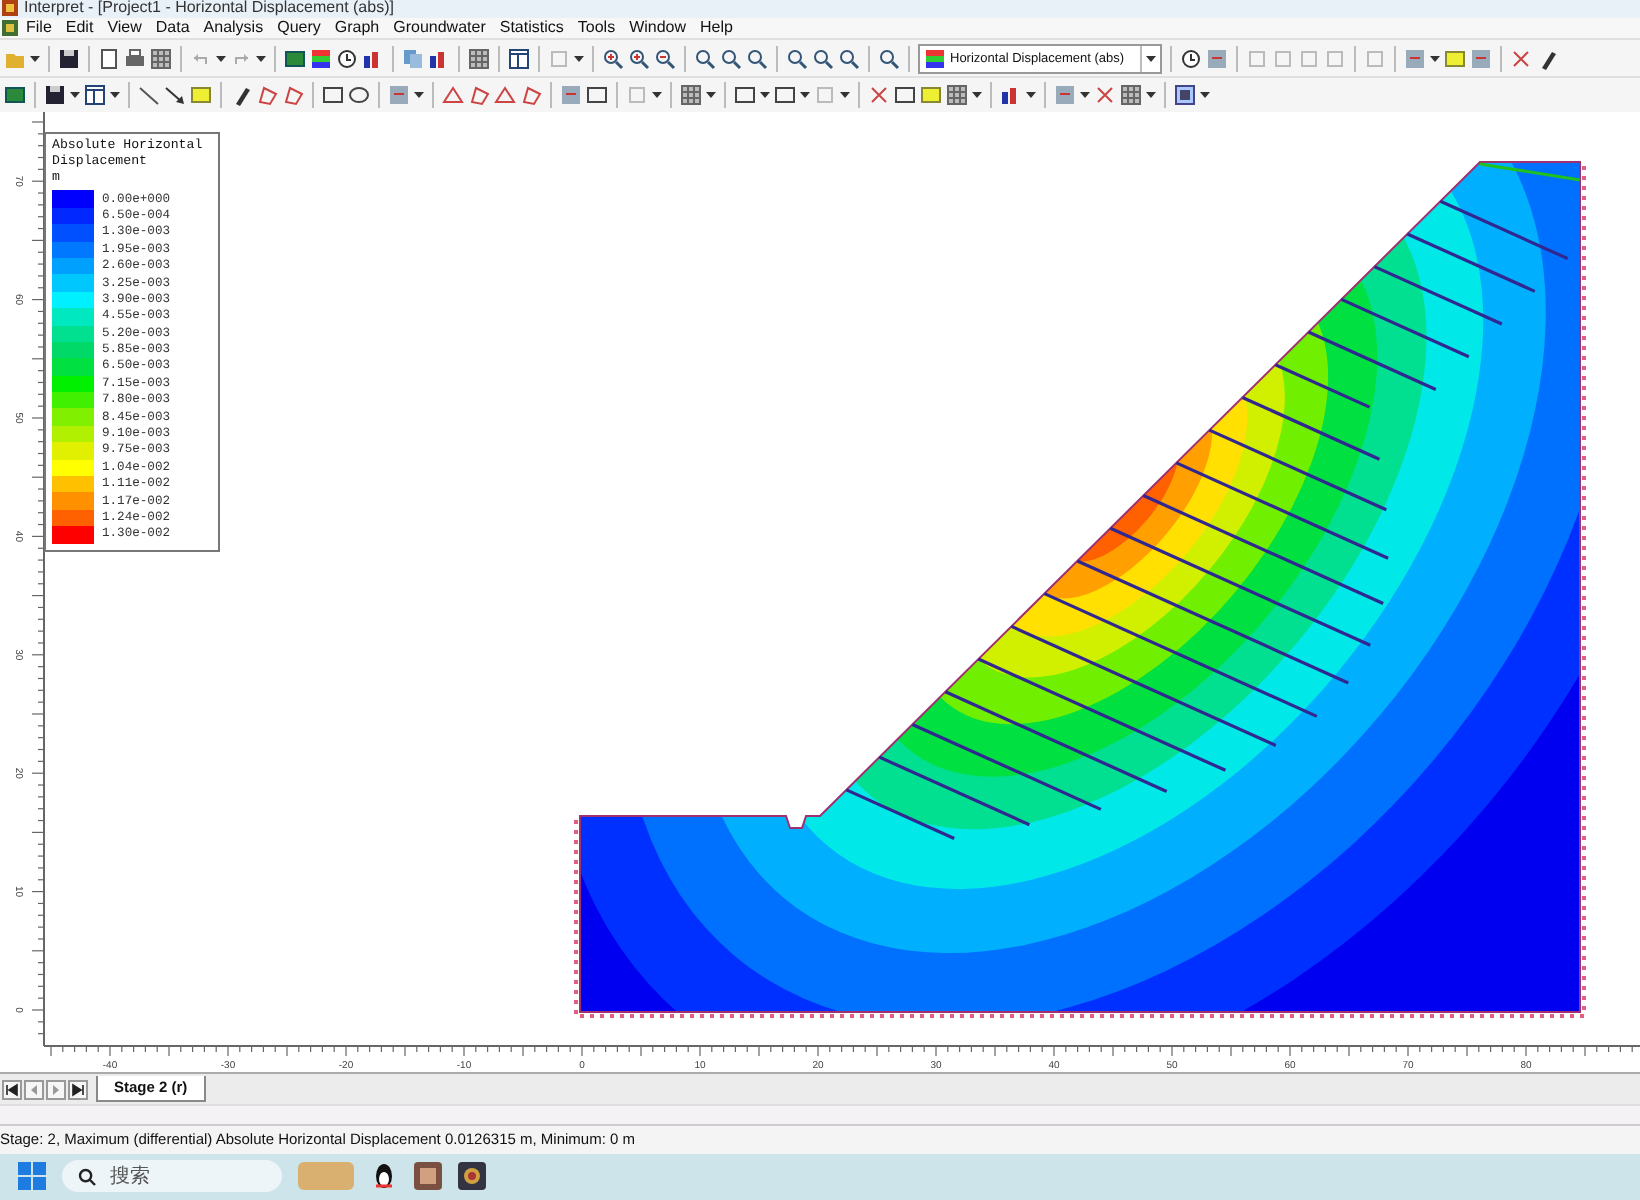 The width and height of the screenshot is (1640, 1200). What do you see at coordinates (359, 95) in the screenshot?
I see `ellipse-icon` at bounding box center [359, 95].